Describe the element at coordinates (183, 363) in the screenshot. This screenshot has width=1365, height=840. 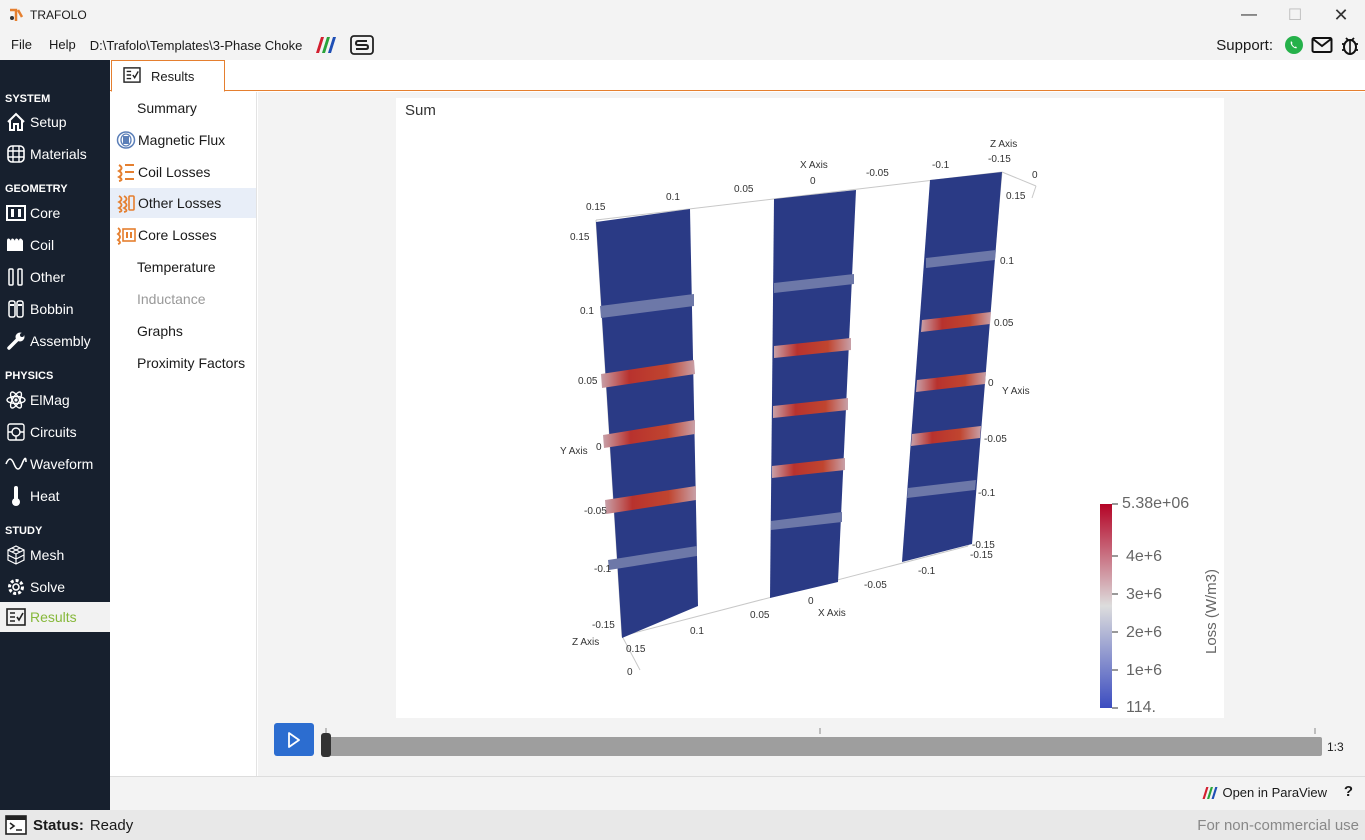
I see `subnav-item-proximity-factors: Proximity Factors` at that location.